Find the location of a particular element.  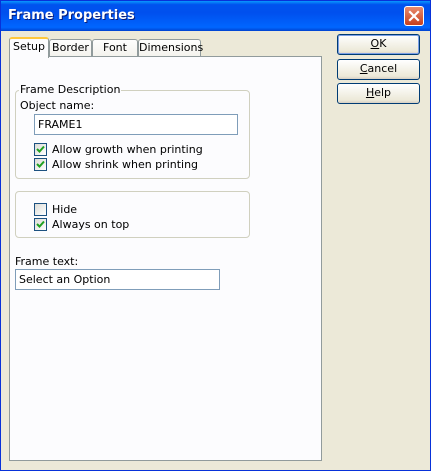

tab-border: Border is located at coordinates (70, 47).